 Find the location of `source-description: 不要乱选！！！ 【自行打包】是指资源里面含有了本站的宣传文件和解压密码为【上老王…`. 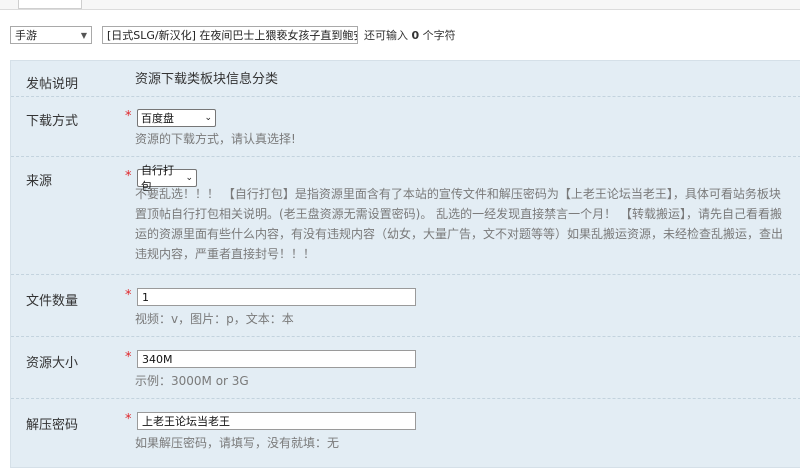

source-description: 不要乱选！！！ 【自行打包】是指资源里面含有了本站的宣传文件和解压密码为【上老王… is located at coordinates (467, 224).